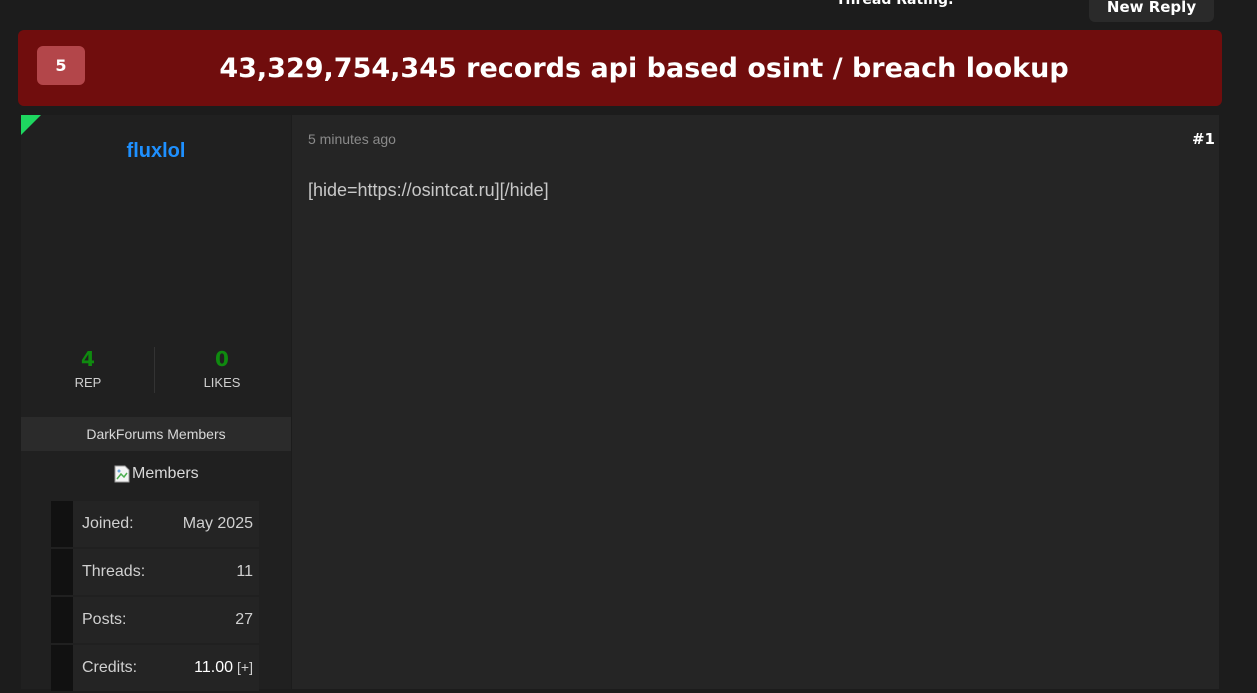 The width and height of the screenshot is (1257, 693). What do you see at coordinates (104, 619) in the screenshot?
I see `info-key: Posts:` at bounding box center [104, 619].